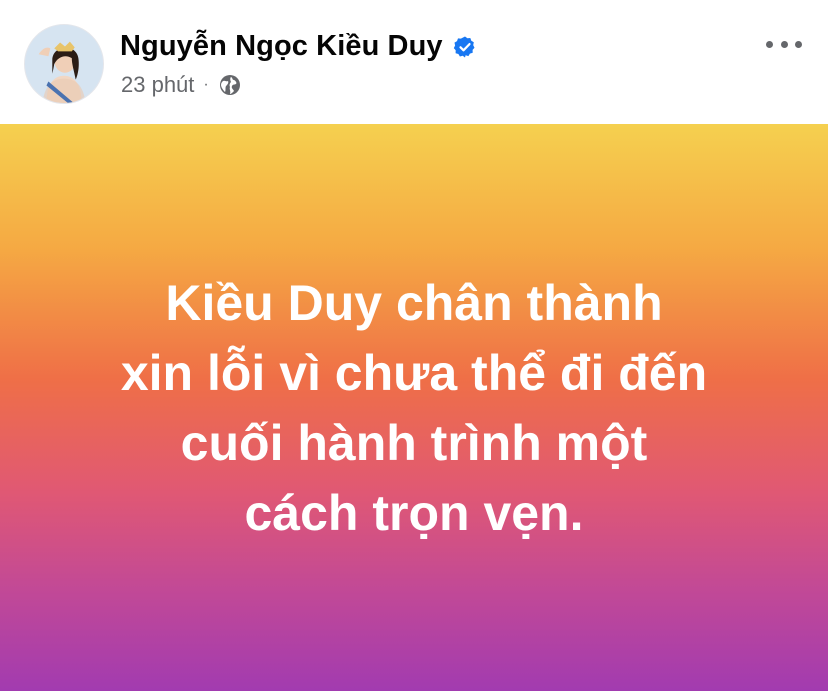 This screenshot has height=691, width=828. I want to click on post-timestamp: 23 phút, so click(157, 85).